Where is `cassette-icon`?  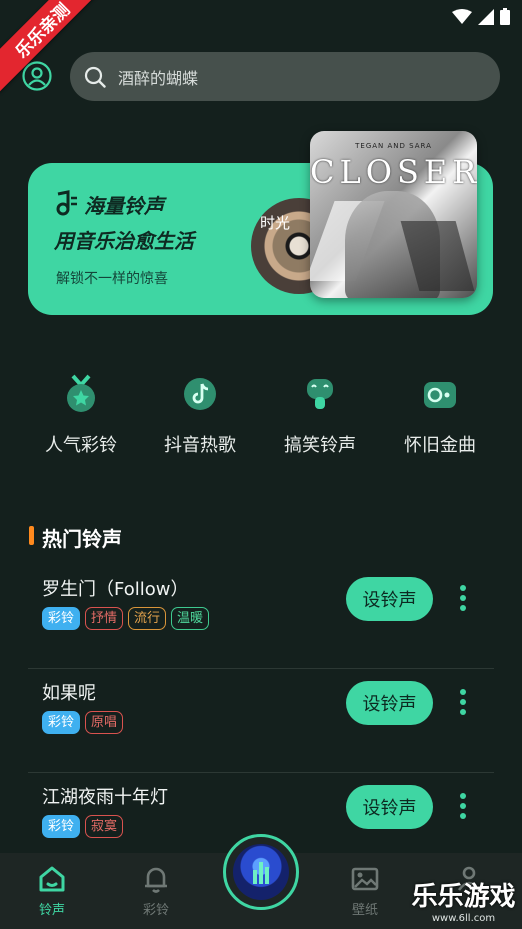
cassette-icon is located at coordinates (440, 395).